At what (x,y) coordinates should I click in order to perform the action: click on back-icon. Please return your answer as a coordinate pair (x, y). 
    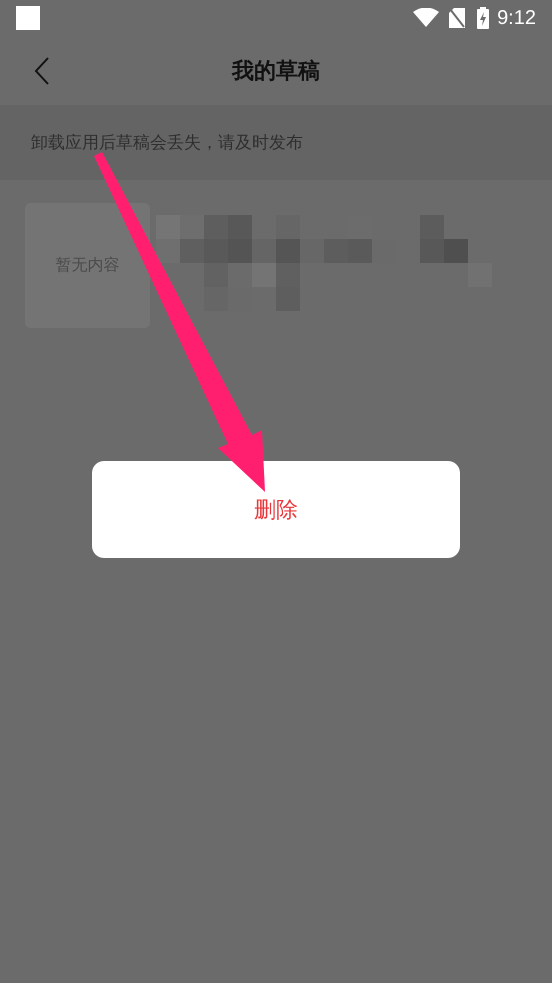
    Looking at the image, I should click on (42, 71).